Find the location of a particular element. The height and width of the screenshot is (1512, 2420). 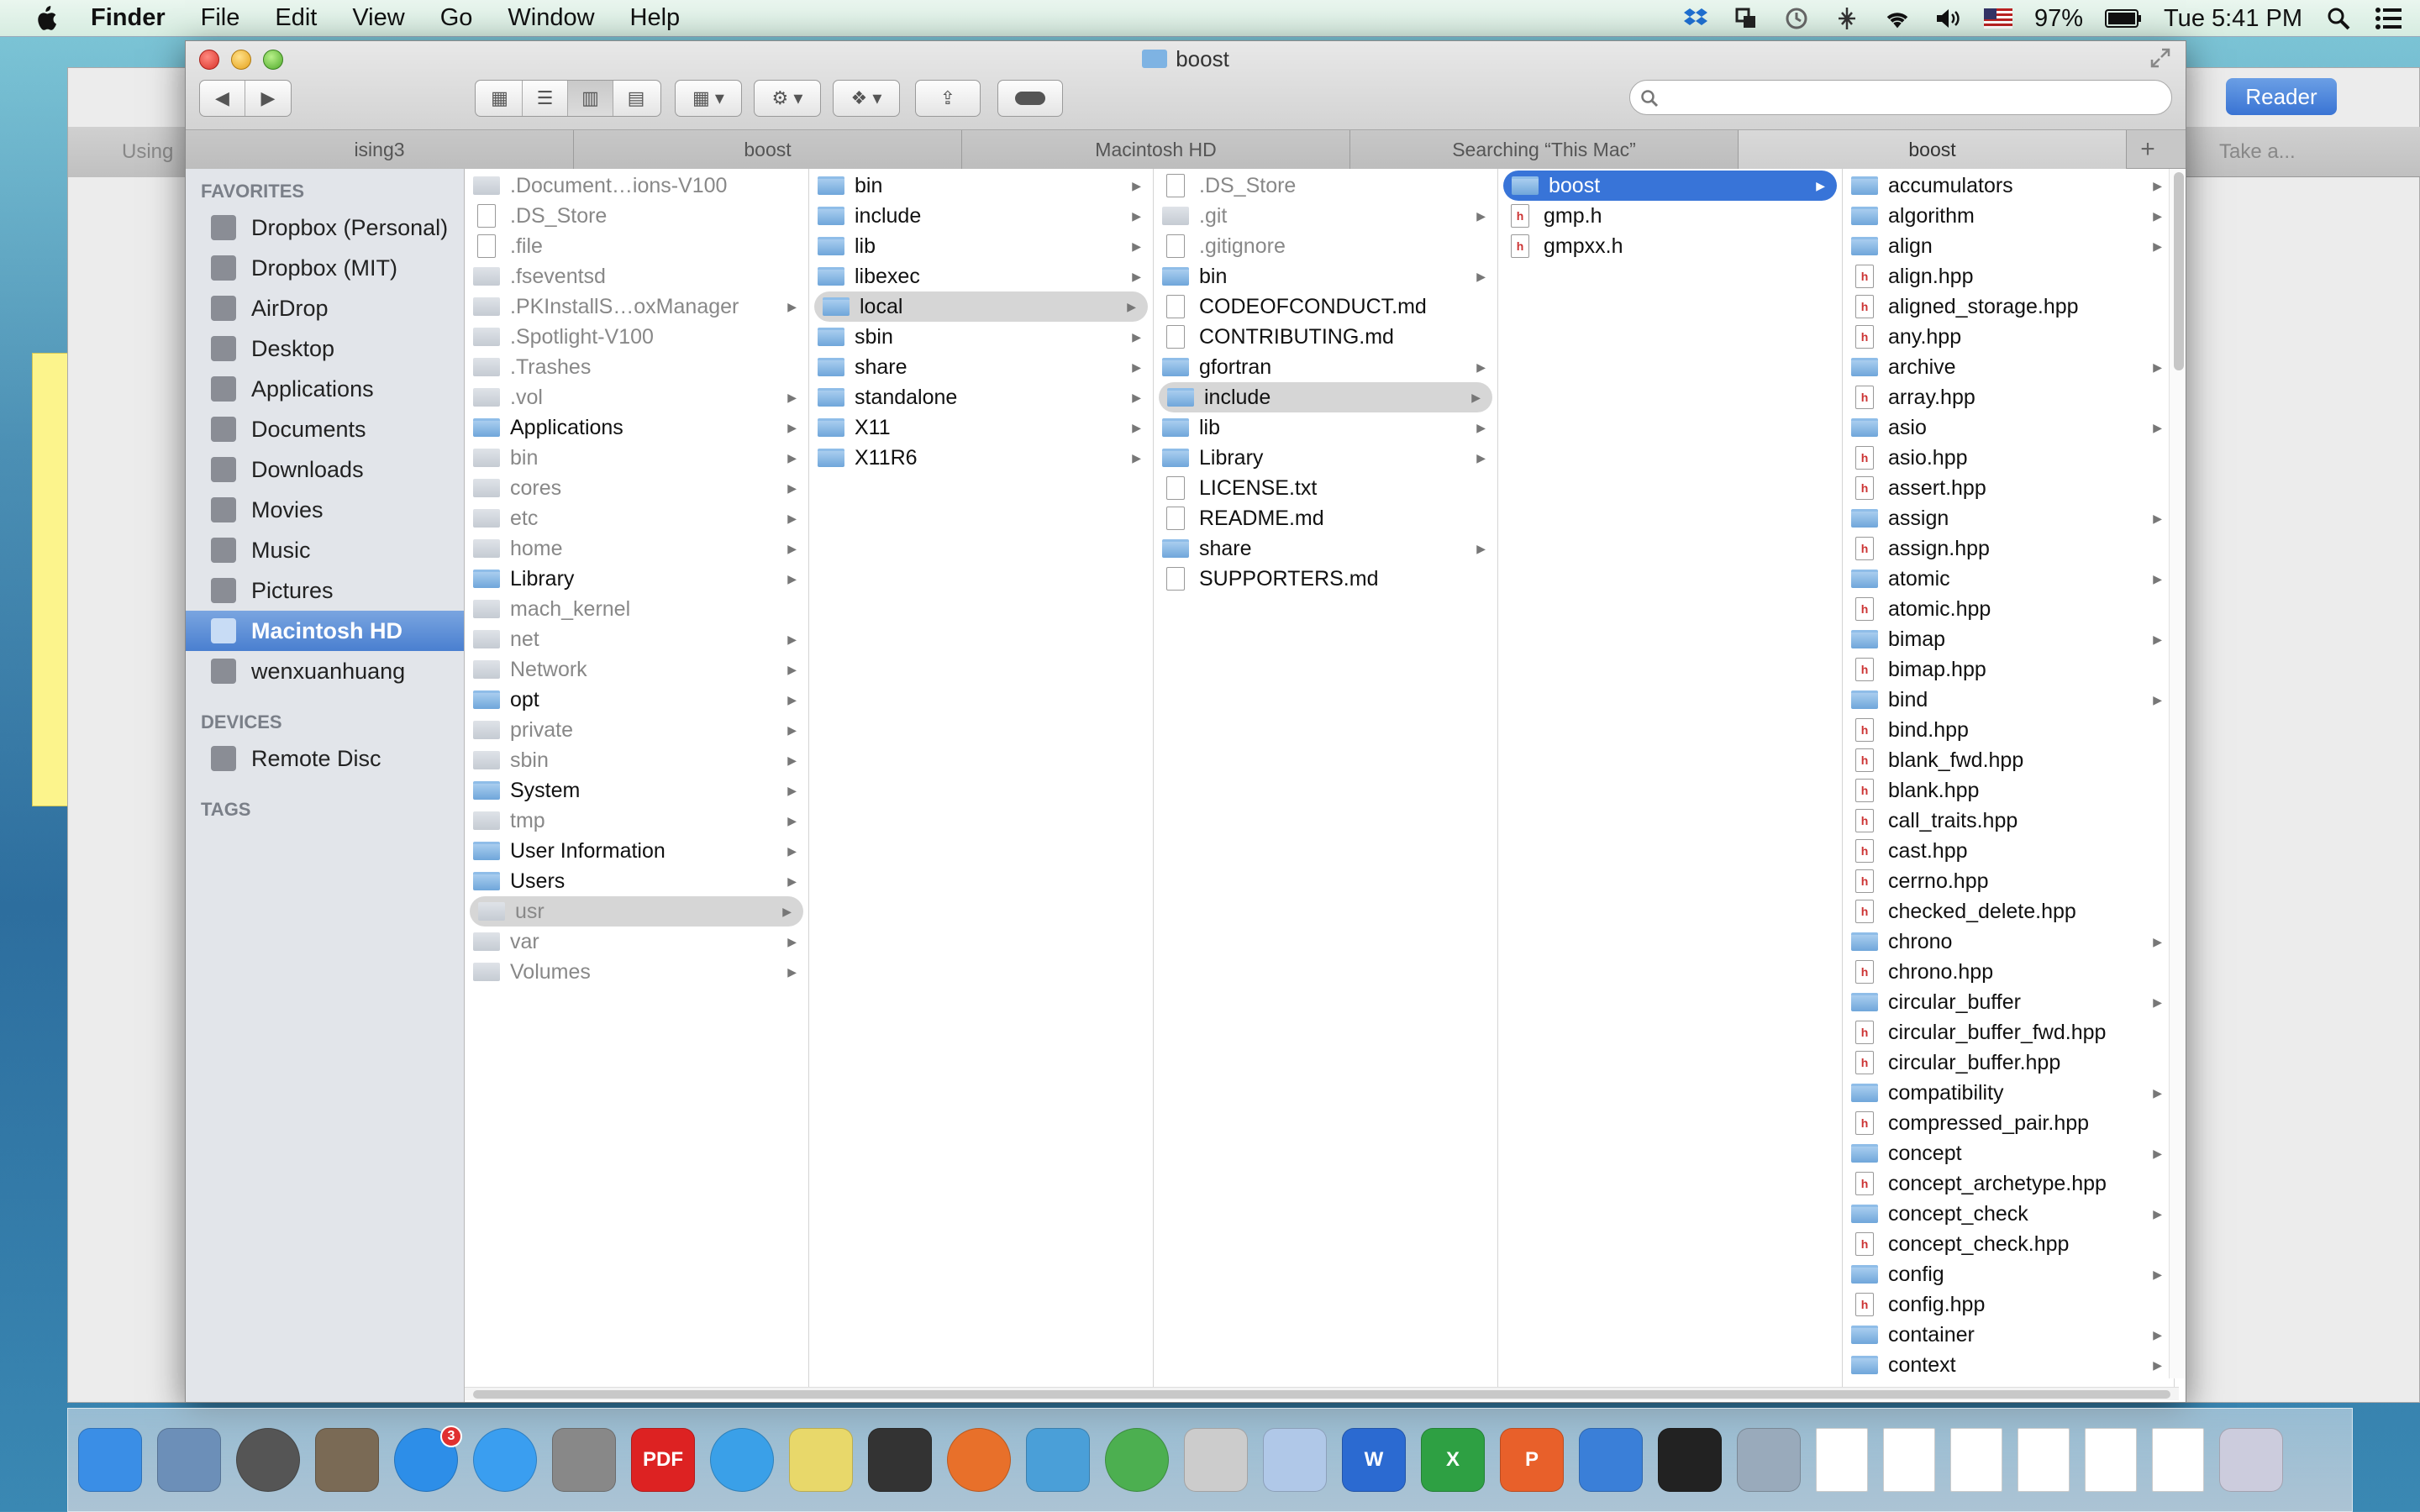

folder-row: cores ▶ is located at coordinates (636, 488).